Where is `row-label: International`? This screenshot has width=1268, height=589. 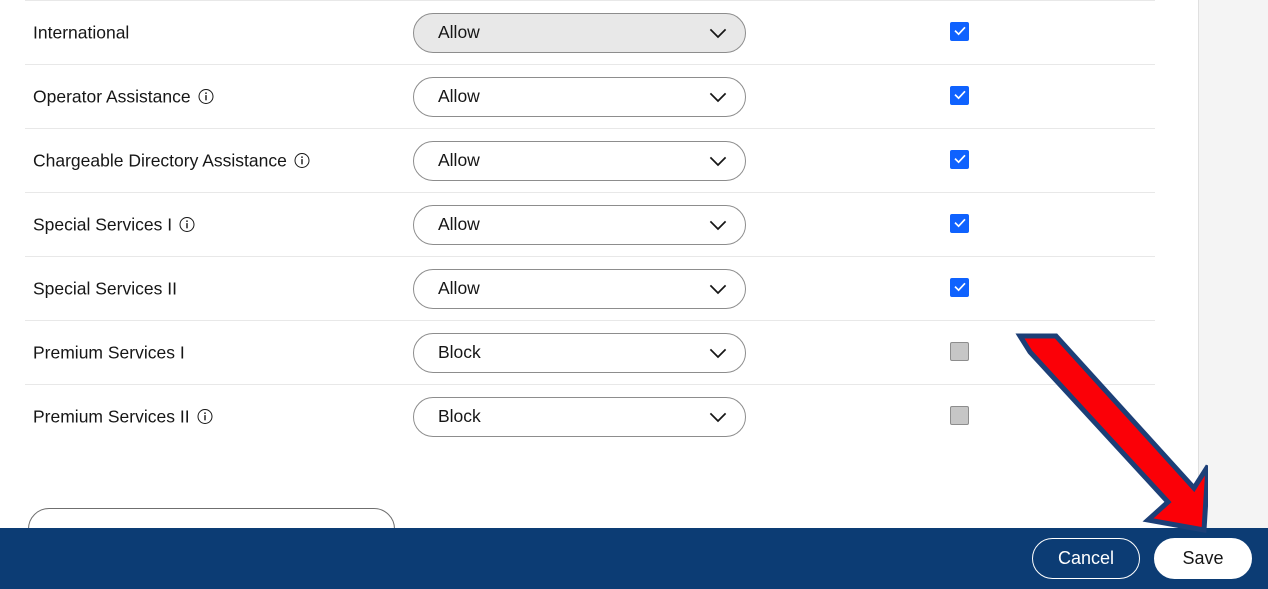
row-label: International is located at coordinates (81, 32).